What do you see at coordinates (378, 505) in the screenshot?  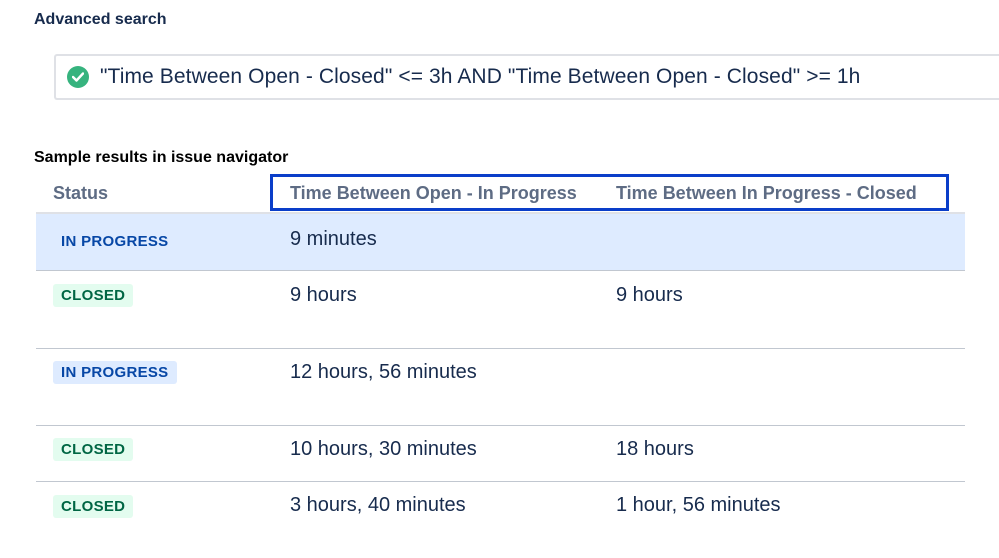 I see `cell-open-in-progress: 3 hours, 40 minutes` at bounding box center [378, 505].